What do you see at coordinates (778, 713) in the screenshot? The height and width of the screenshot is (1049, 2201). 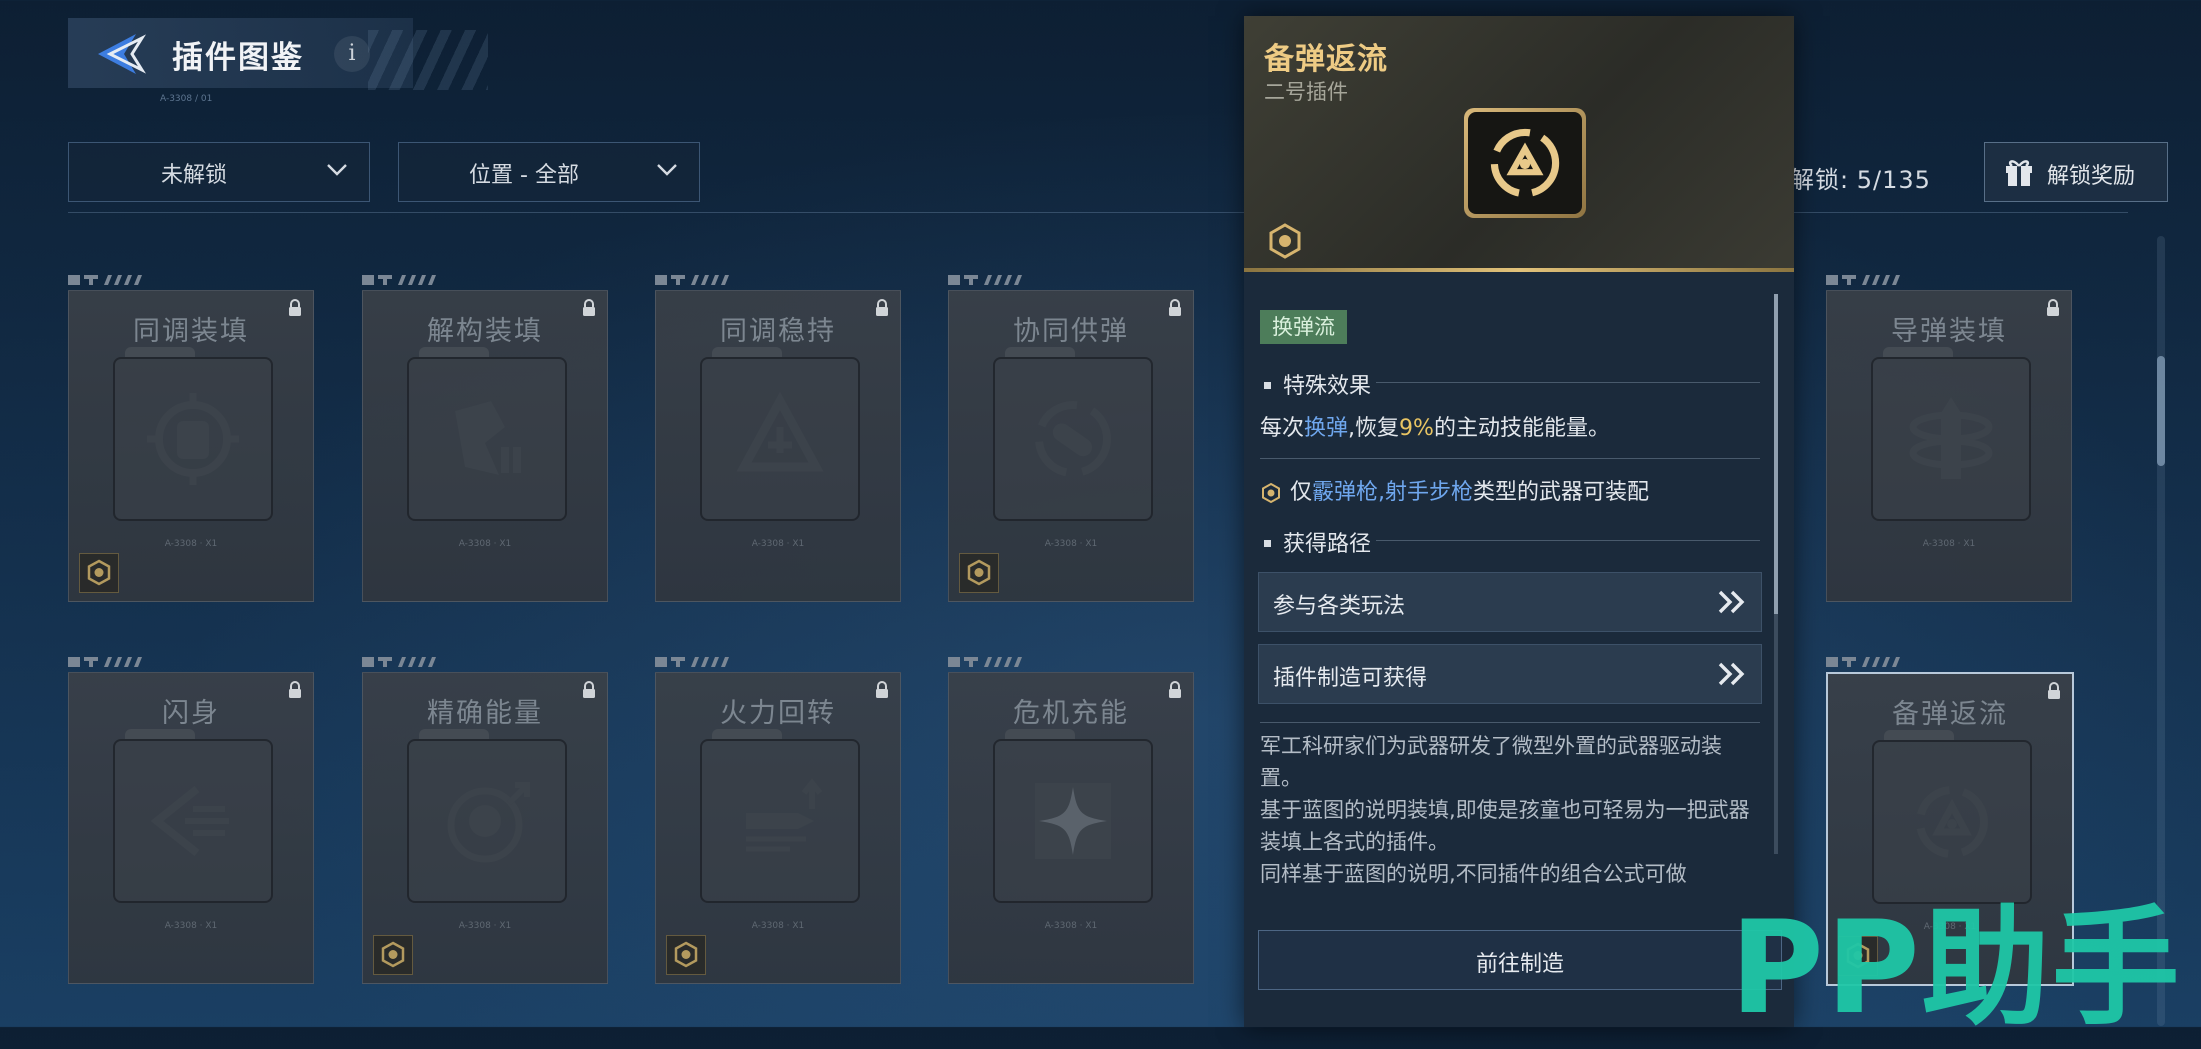 I see `plugin-card-name: 火力回转` at bounding box center [778, 713].